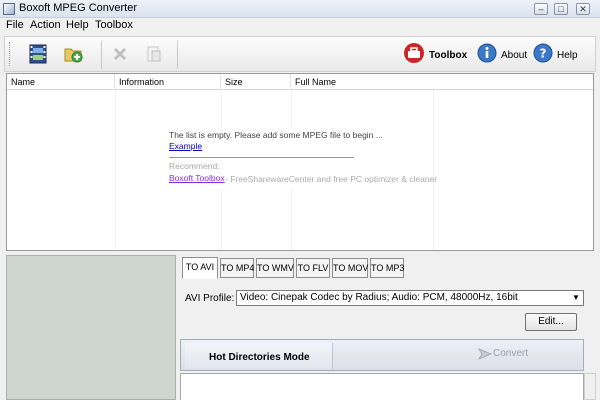  What do you see at coordinates (10, 54) in the screenshot?
I see `toolbar-grip` at bounding box center [10, 54].